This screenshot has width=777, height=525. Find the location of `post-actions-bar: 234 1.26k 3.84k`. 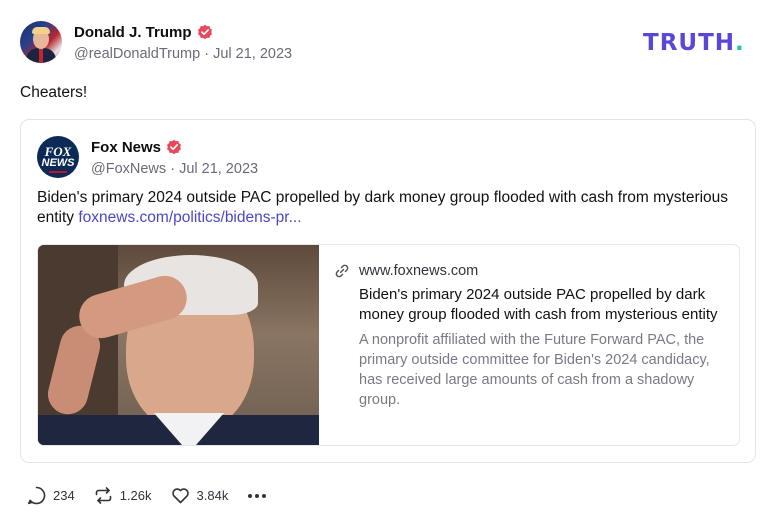

post-actions-bar: 234 1.26k 3.84k is located at coordinates (147, 495).